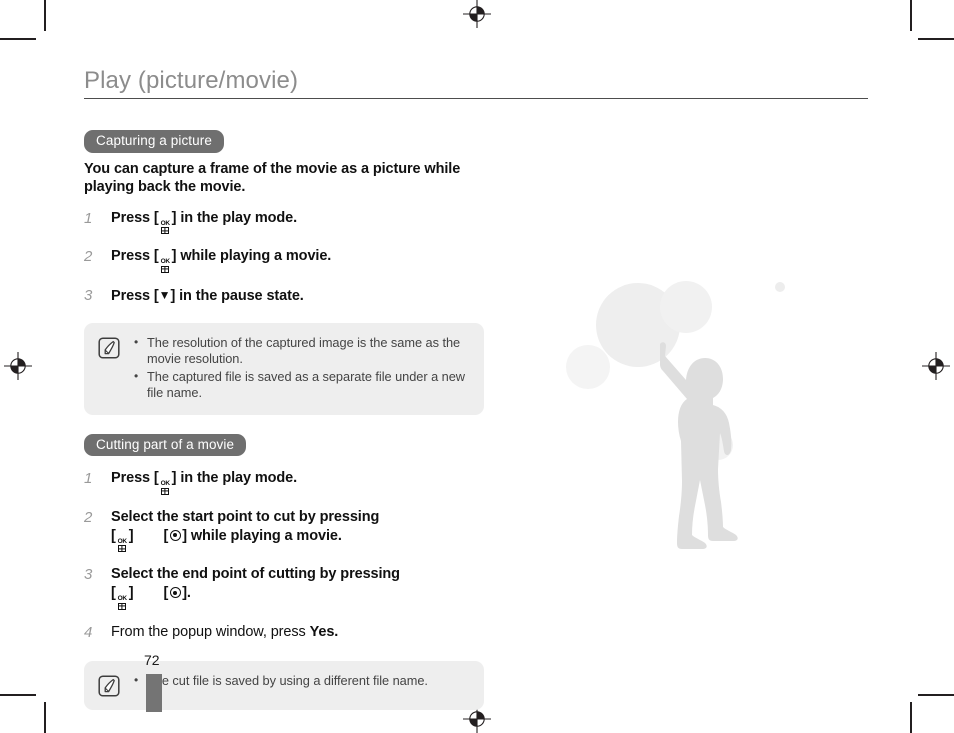 Image resolution: width=954 pixels, height=733 pixels. Describe the element at coordinates (476, 98) in the screenshot. I see `title-divider` at that location.